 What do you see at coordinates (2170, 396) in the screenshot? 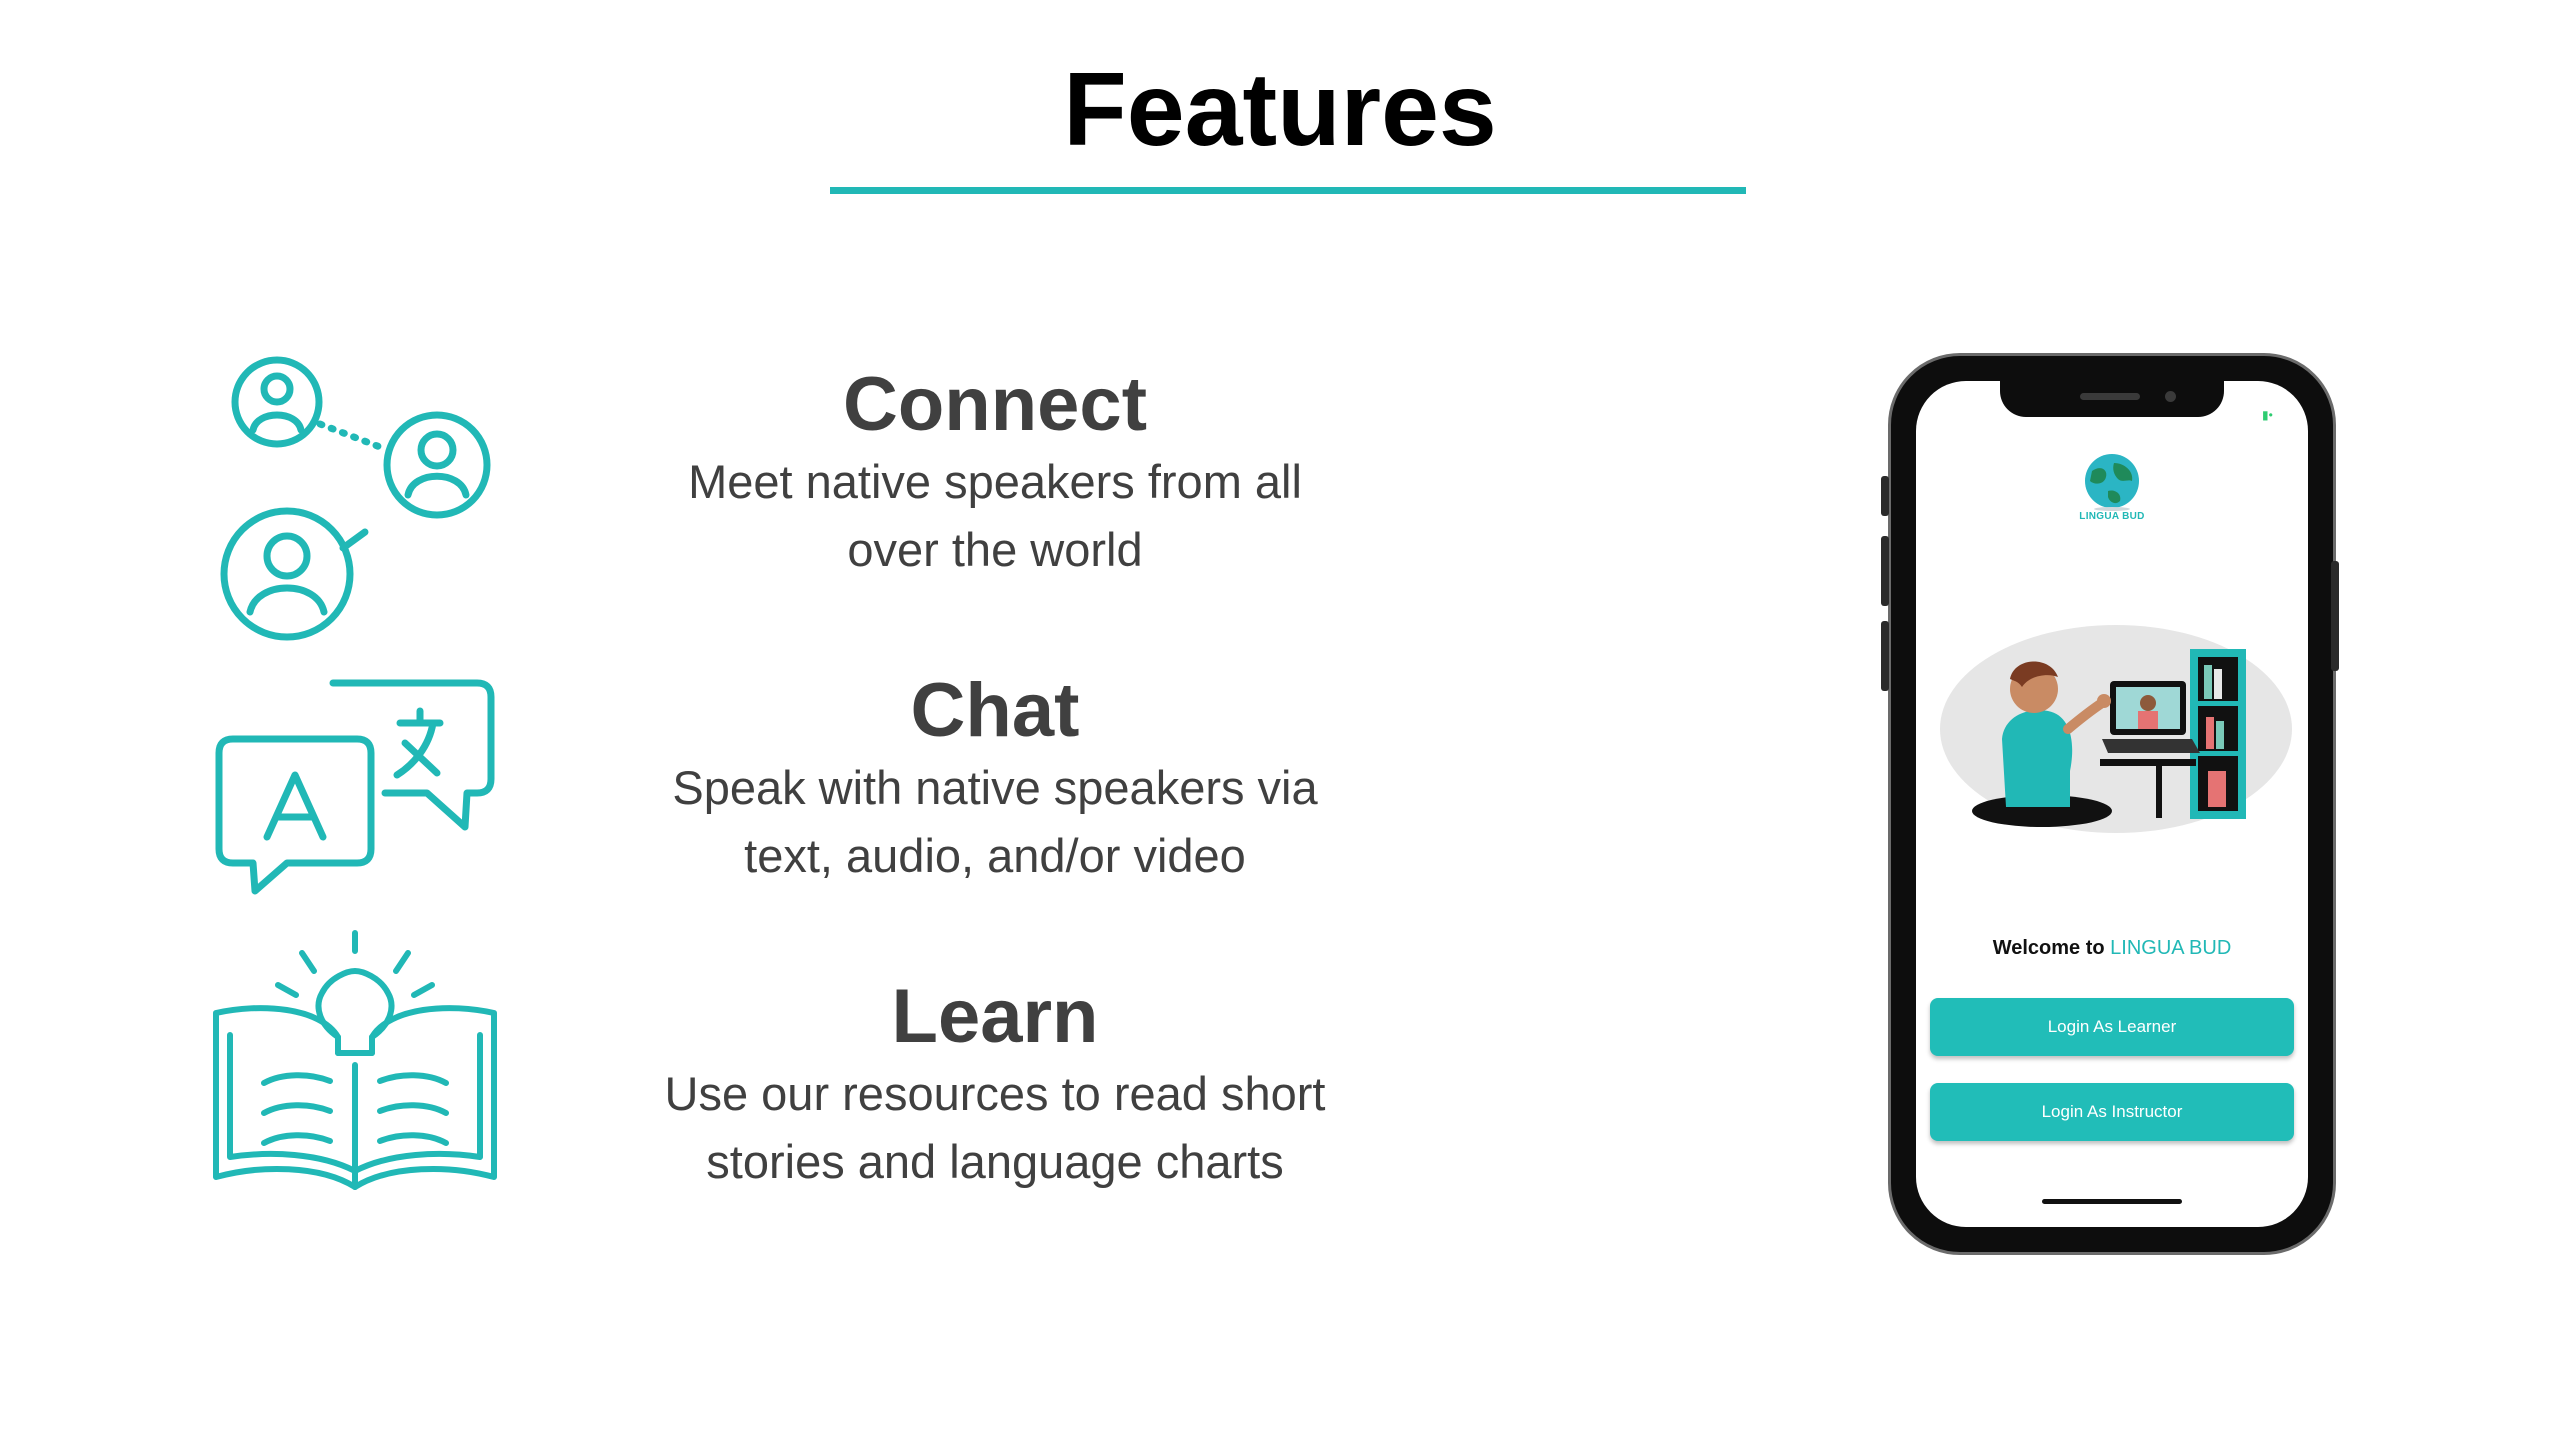
I see `front-camera` at bounding box center [2170, 396].